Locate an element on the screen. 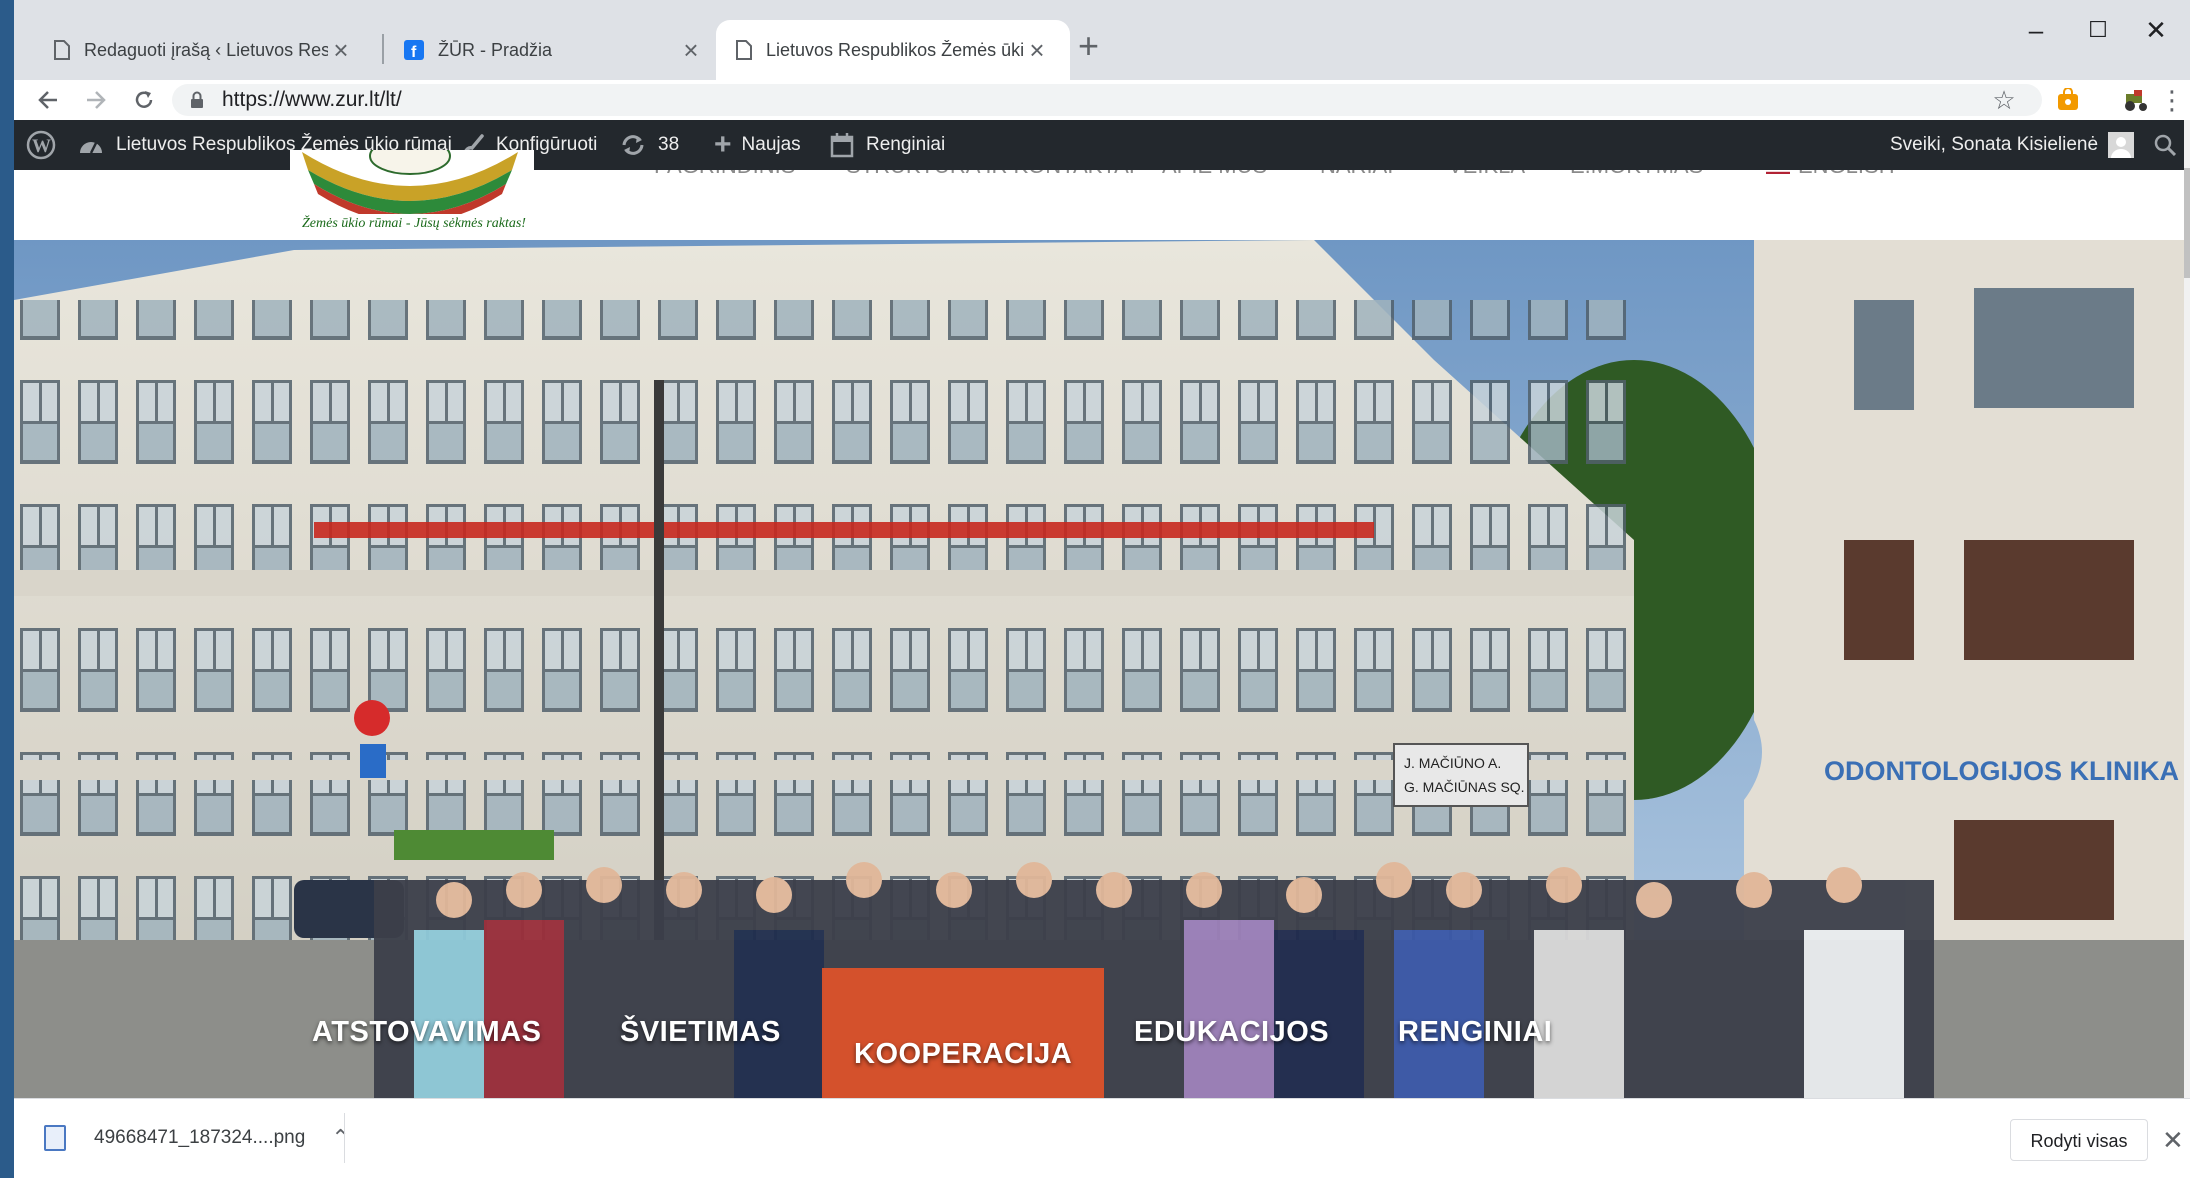  show-all-button: Rodyti visas is located at coordinates (2079, 1140).